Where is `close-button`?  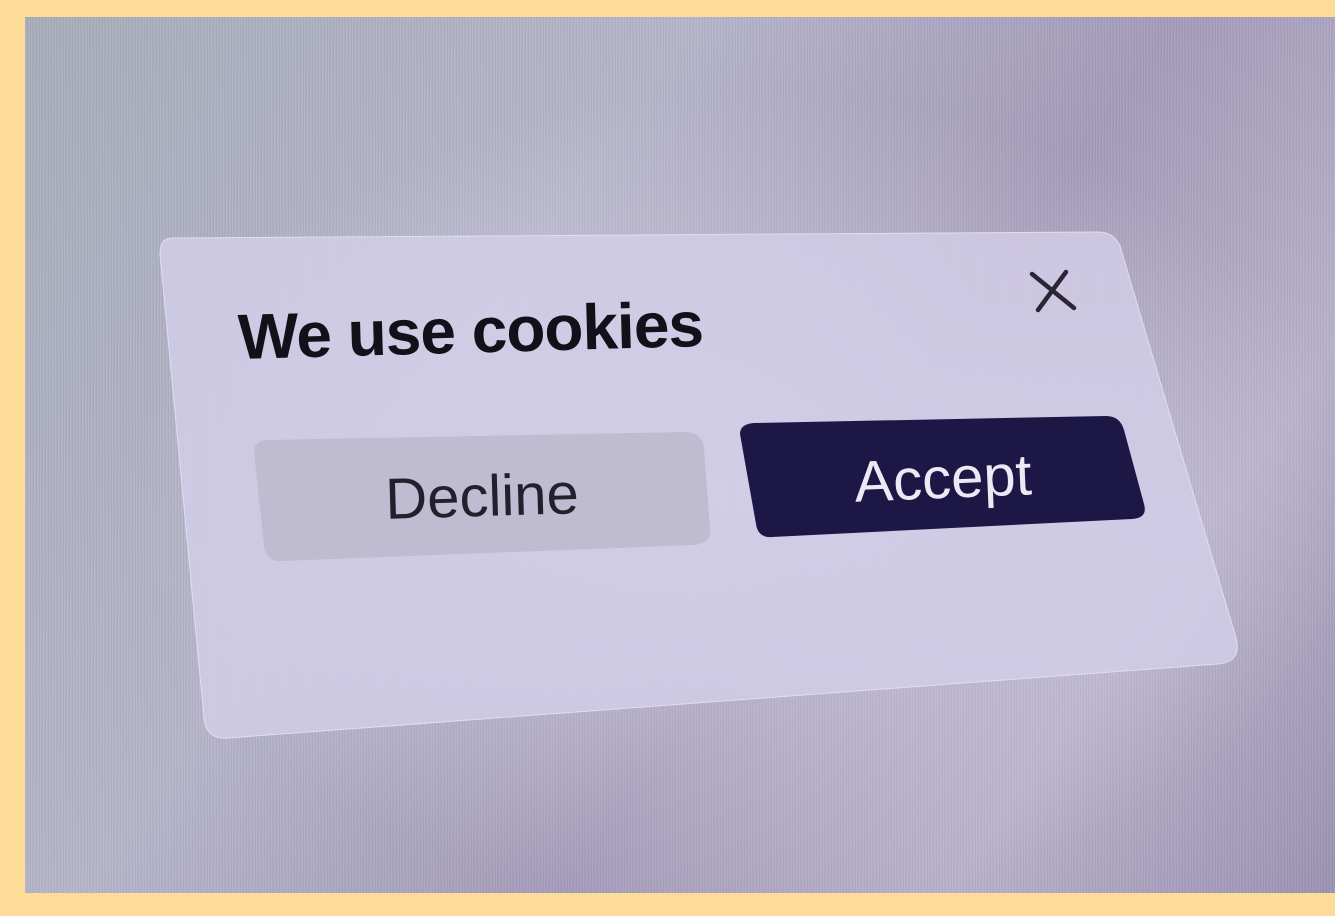
close-button is located at coordinates (1052, 292).